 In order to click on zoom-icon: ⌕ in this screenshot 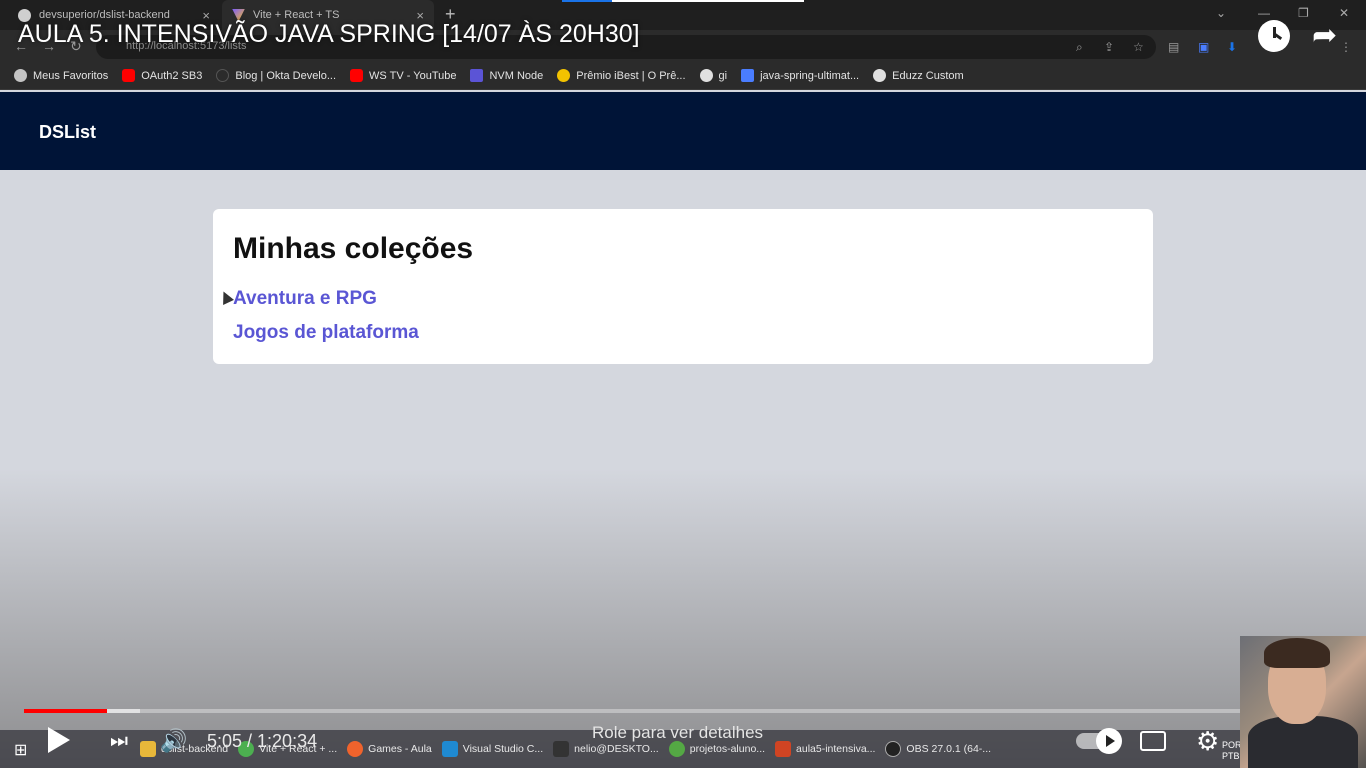, I will do `click(1079, 47)`.